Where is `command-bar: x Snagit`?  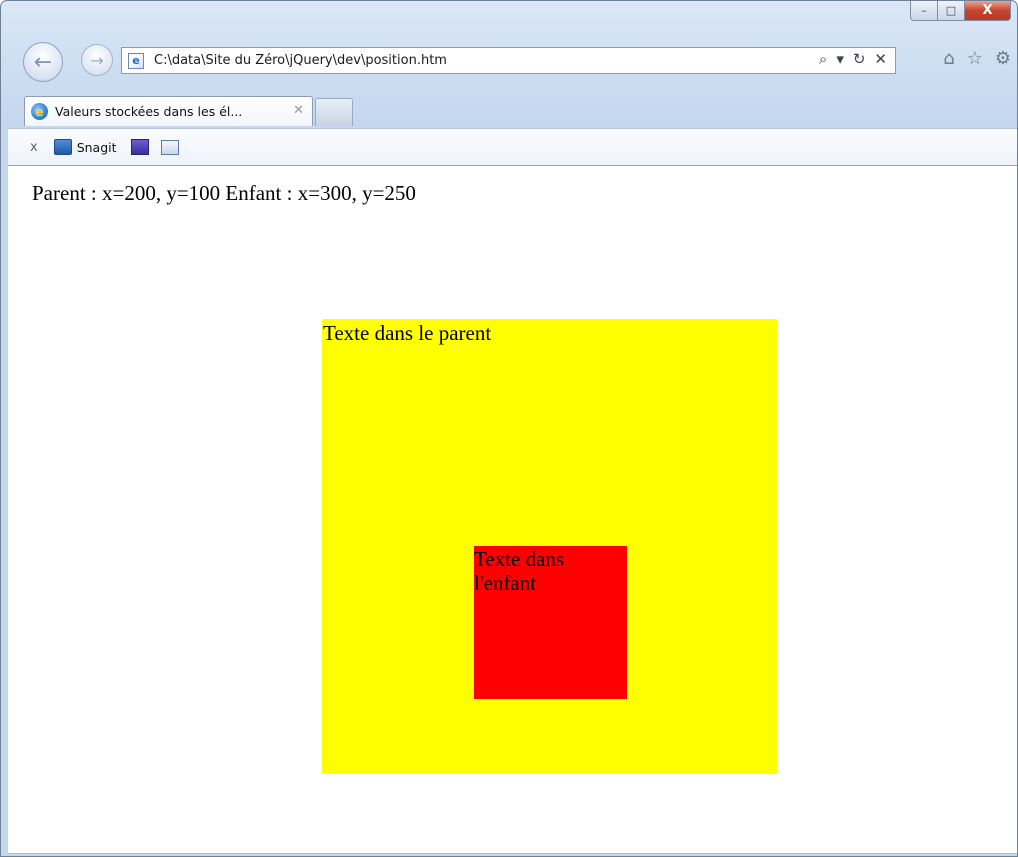
command-bar: x Snagit is located at coordinates (512, 147).